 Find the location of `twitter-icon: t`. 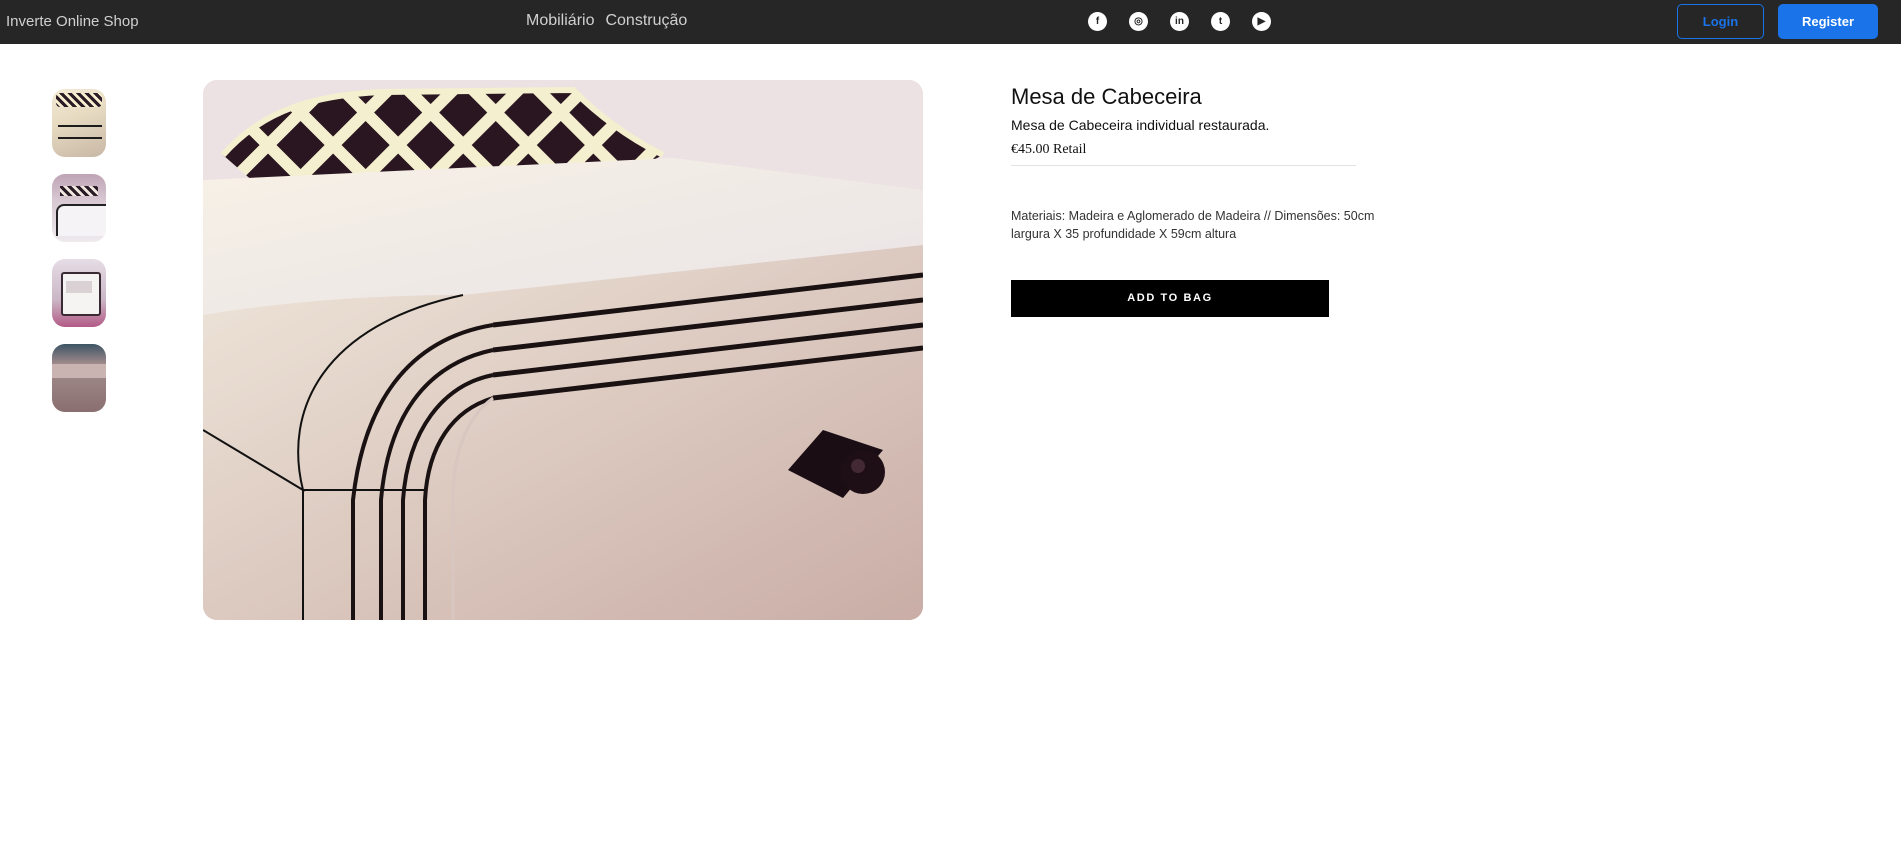

twitter-icon: t is located at coordinates (1220, 21).